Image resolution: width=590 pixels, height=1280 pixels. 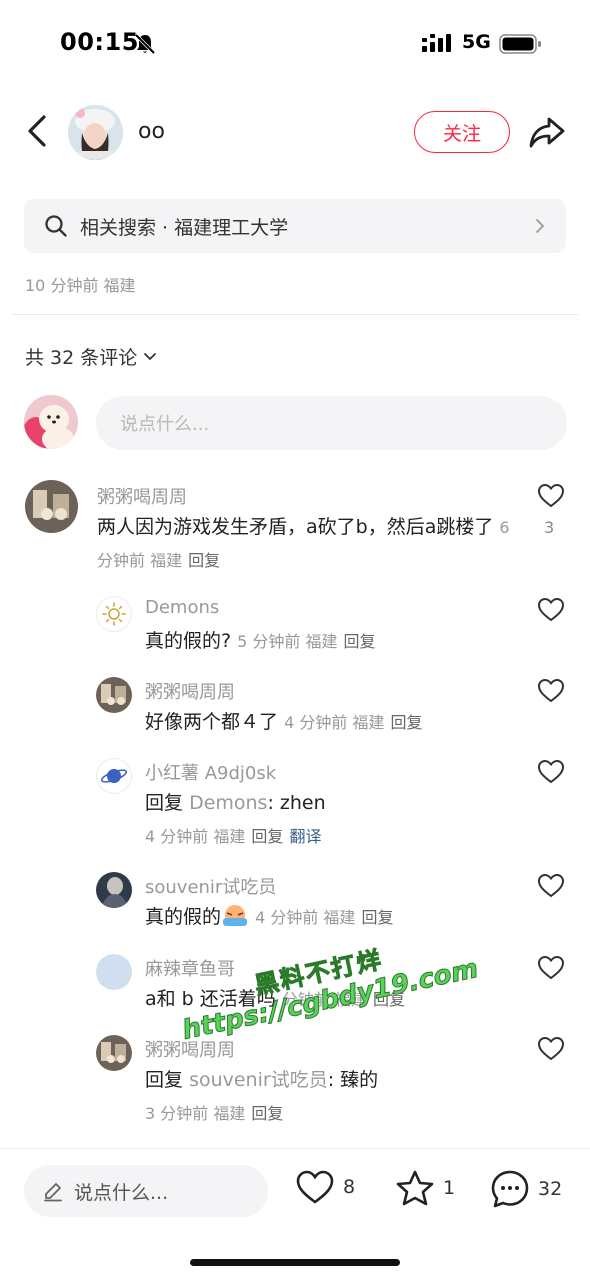 What do you see at coordinates (295, 44) in the screenshot?
I see `status-bar: 00:15 5G` at bounding box center [295, 44].